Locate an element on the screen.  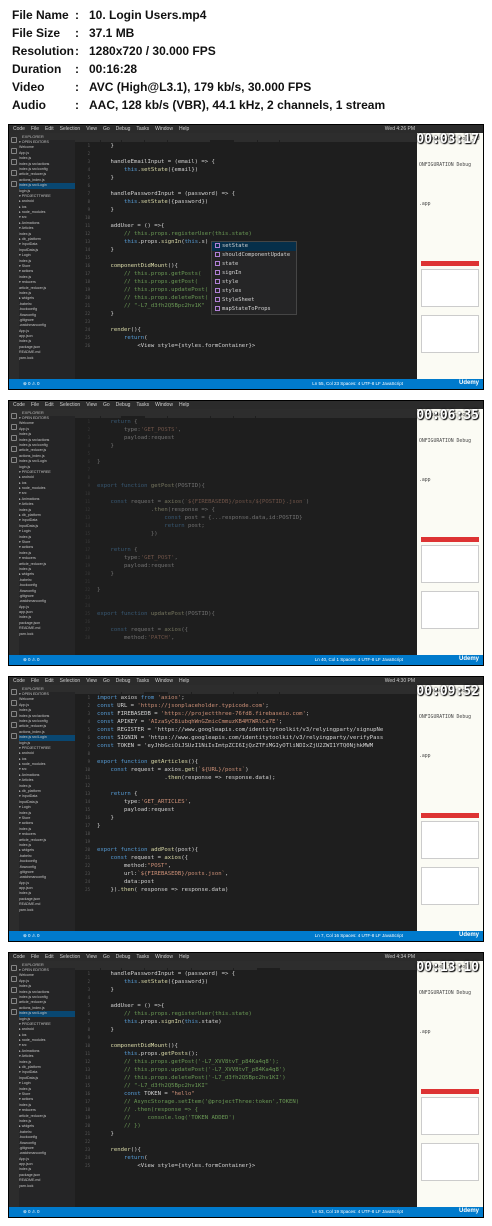
autocomplete-item: style is located at coordinates (254, 282).